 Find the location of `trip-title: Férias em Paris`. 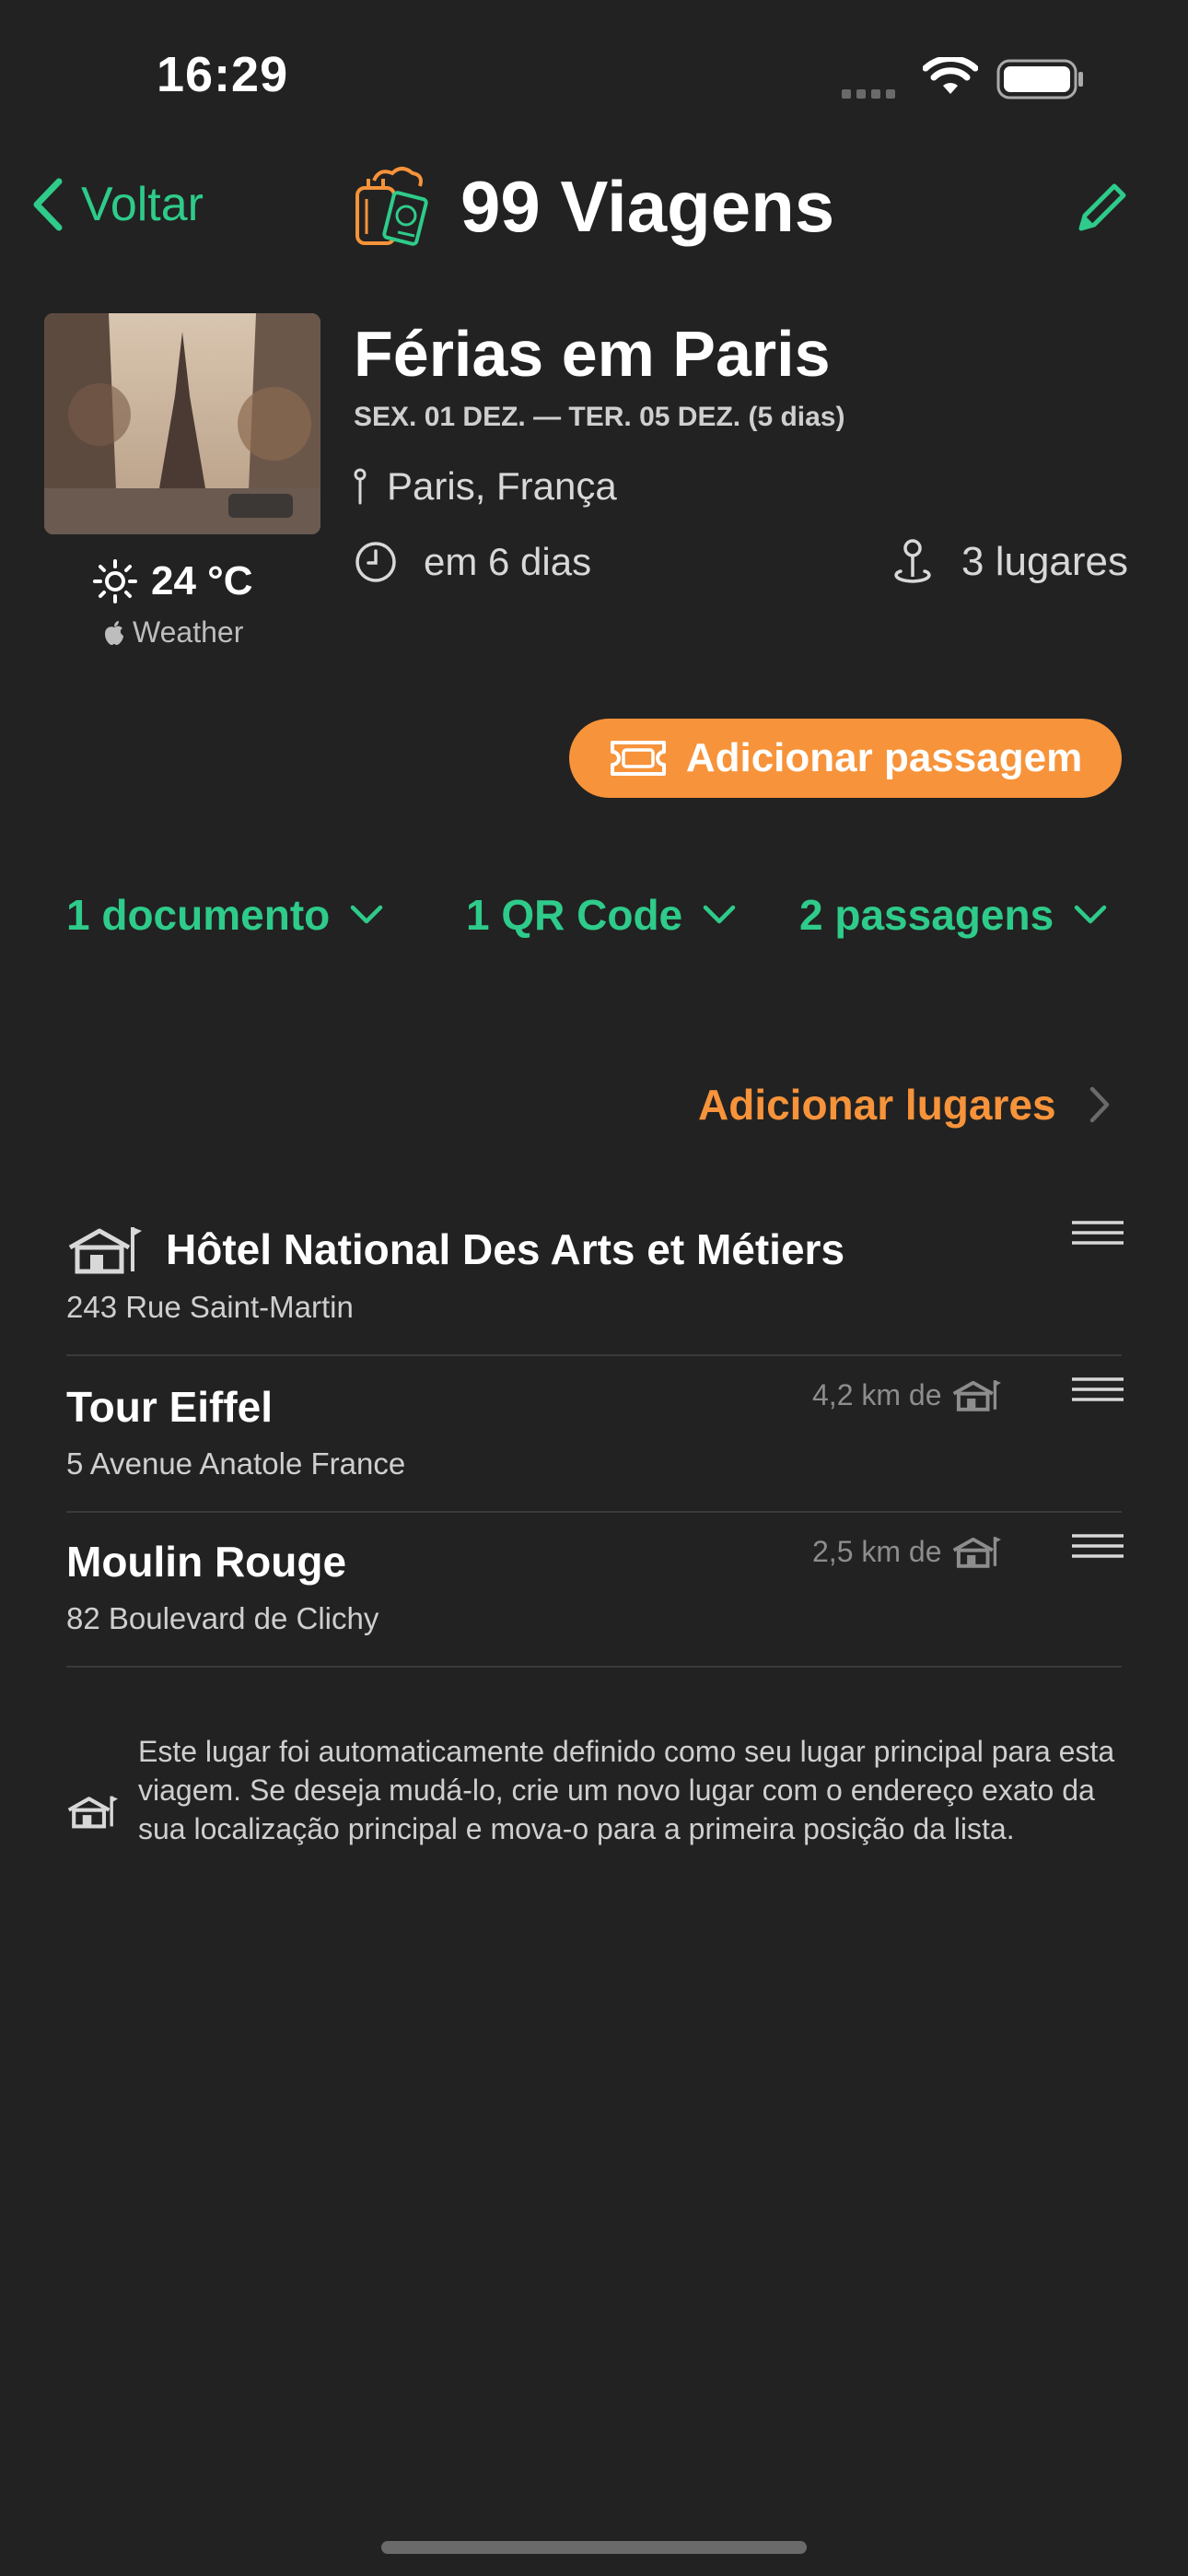

trip-title: Férias em Paris is located at coordinates (592, 354).